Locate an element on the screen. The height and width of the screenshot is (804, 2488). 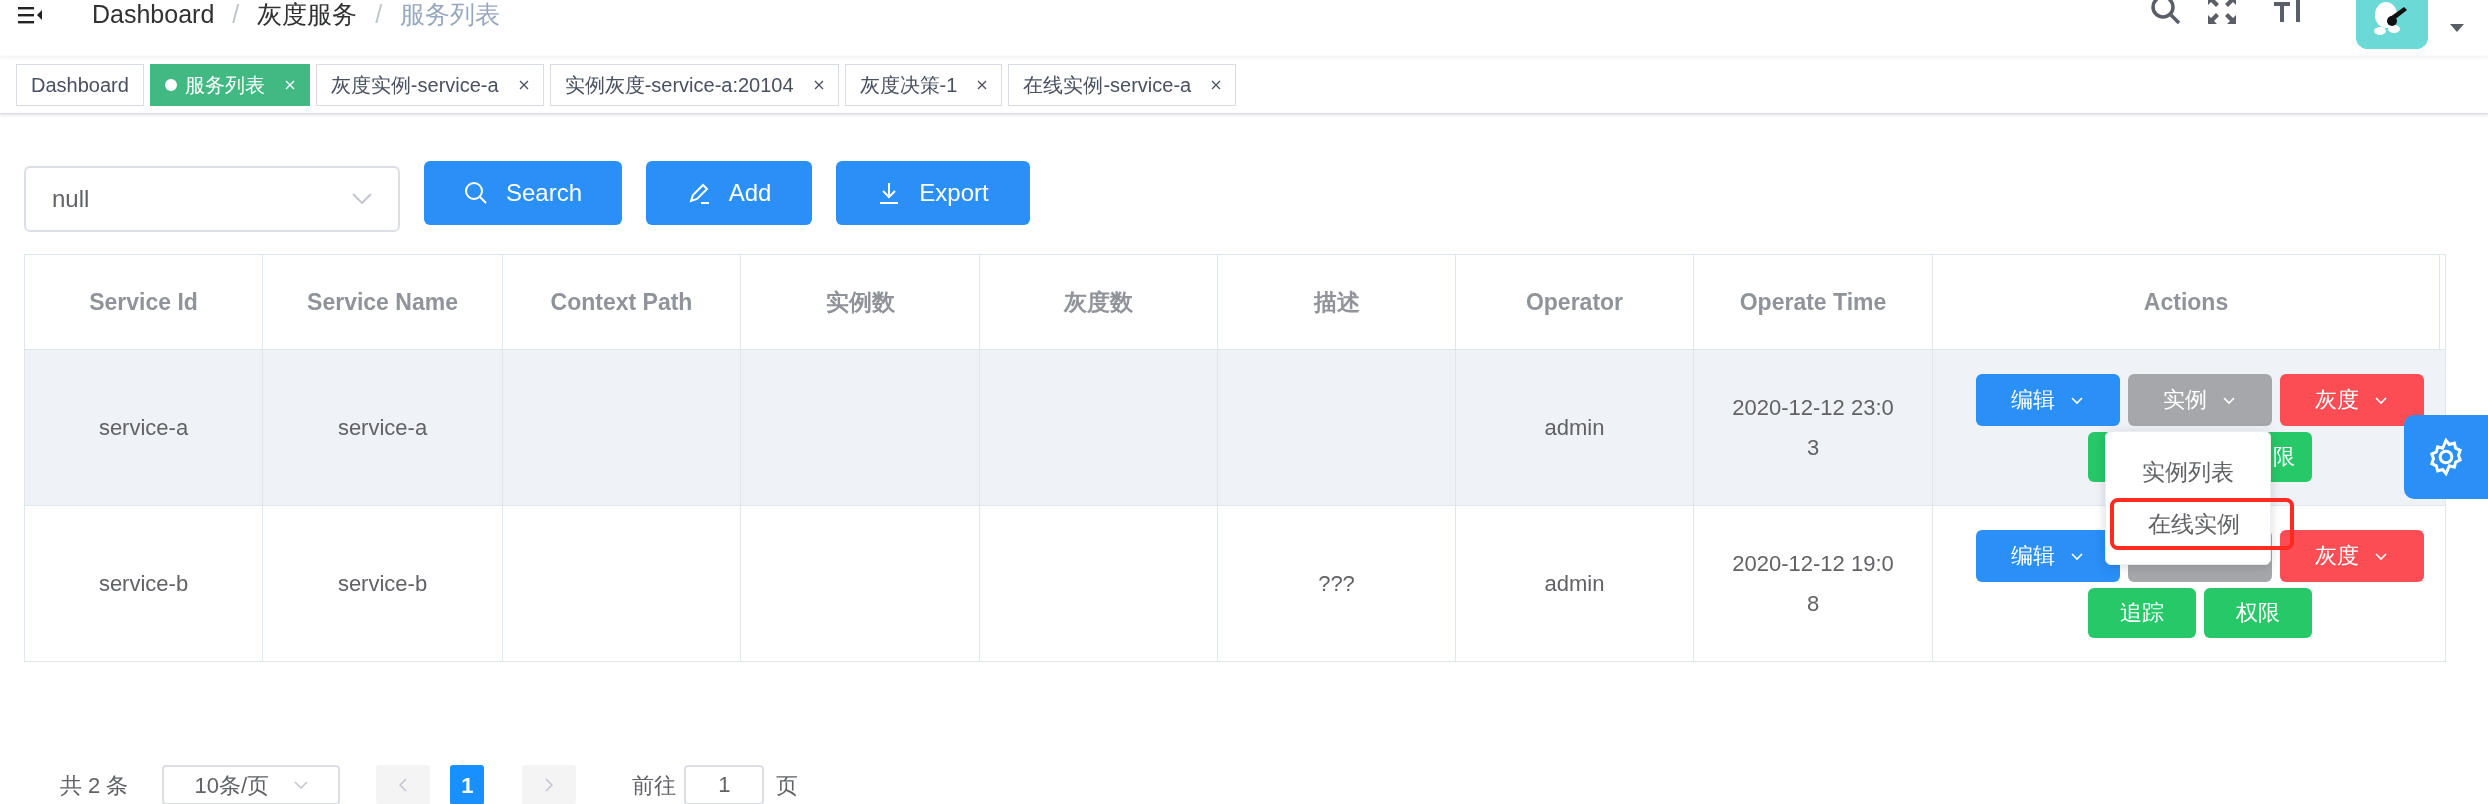
column-header: Service Name is located at coordinates (382, 302).